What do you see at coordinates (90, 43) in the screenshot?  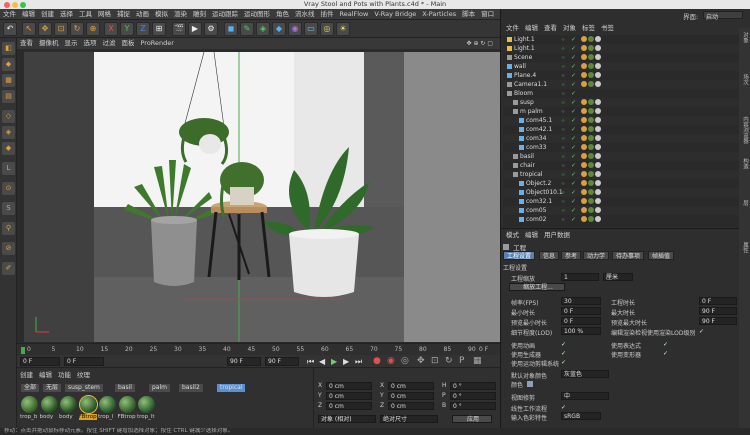 I see `viewport-menu-item: 选项` at bounding box center [90, 43].